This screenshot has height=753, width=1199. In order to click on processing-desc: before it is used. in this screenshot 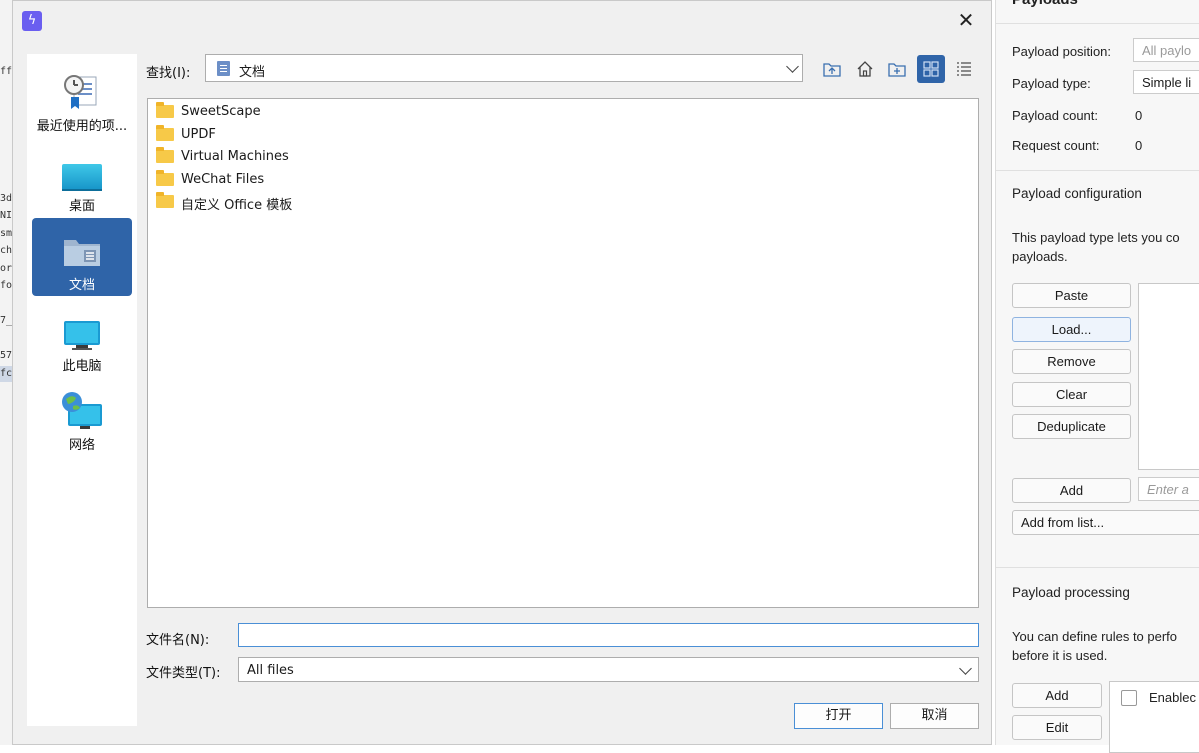, I will do `click(1060, 655)`.